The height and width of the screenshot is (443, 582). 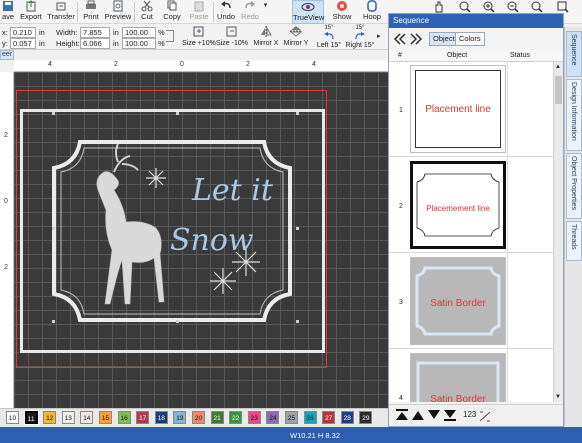 I want to click on mirror-y-button: Mirror Y, so click(x=296, y=37).